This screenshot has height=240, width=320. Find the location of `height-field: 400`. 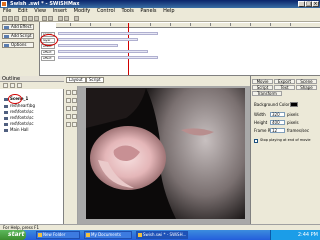

height-field: 400 is located at coordinates (277, 122).